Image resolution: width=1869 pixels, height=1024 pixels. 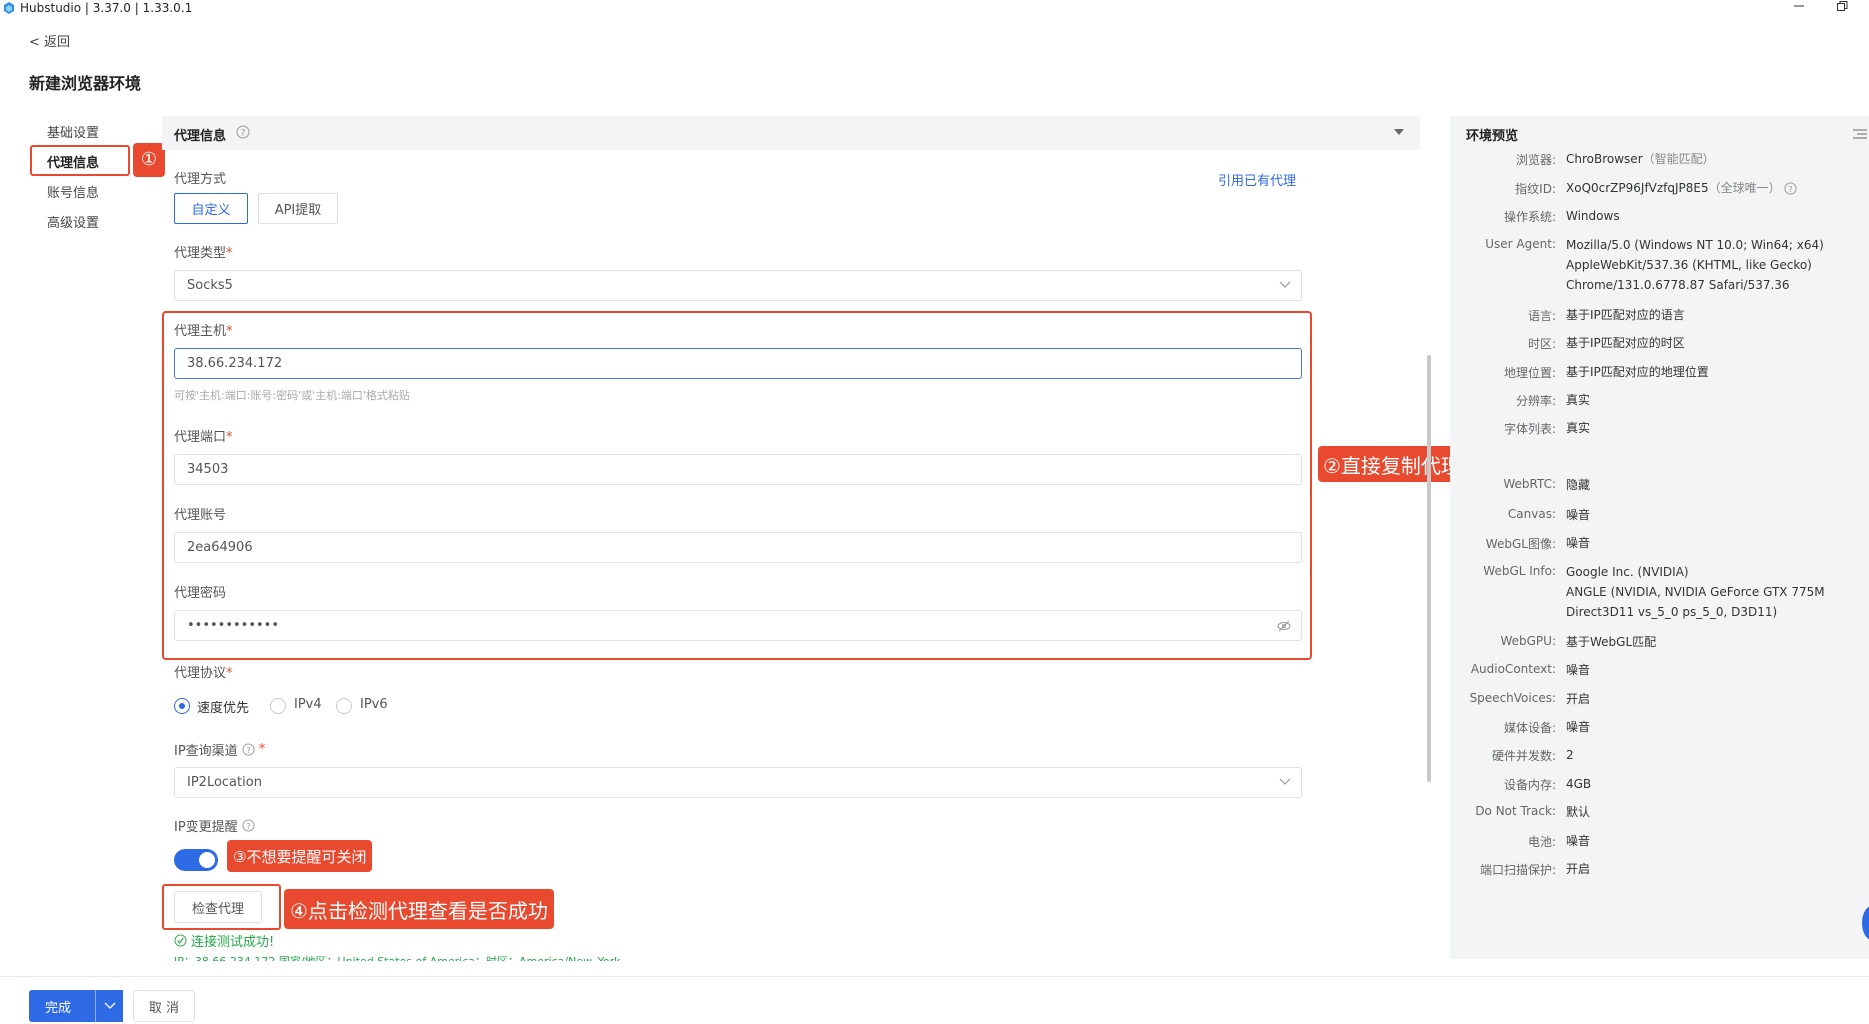 I want to click on ip-channel-select: IP2Location, so click(x=738, y=782).